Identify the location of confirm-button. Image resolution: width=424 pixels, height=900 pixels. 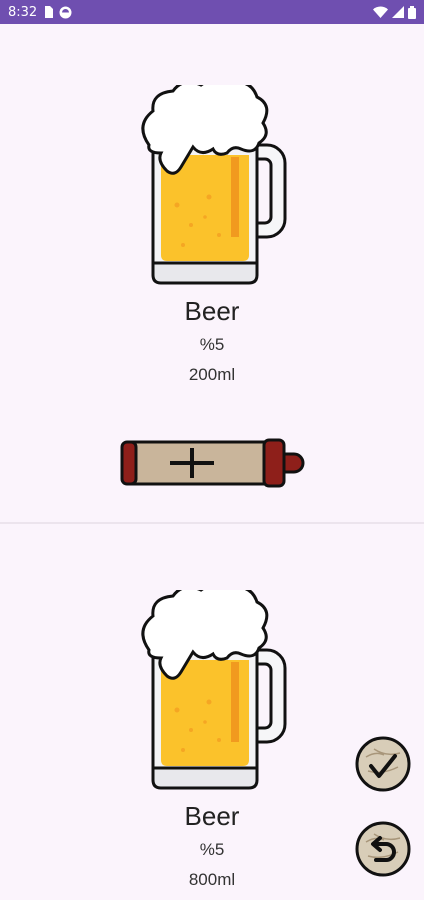
(383, 764).